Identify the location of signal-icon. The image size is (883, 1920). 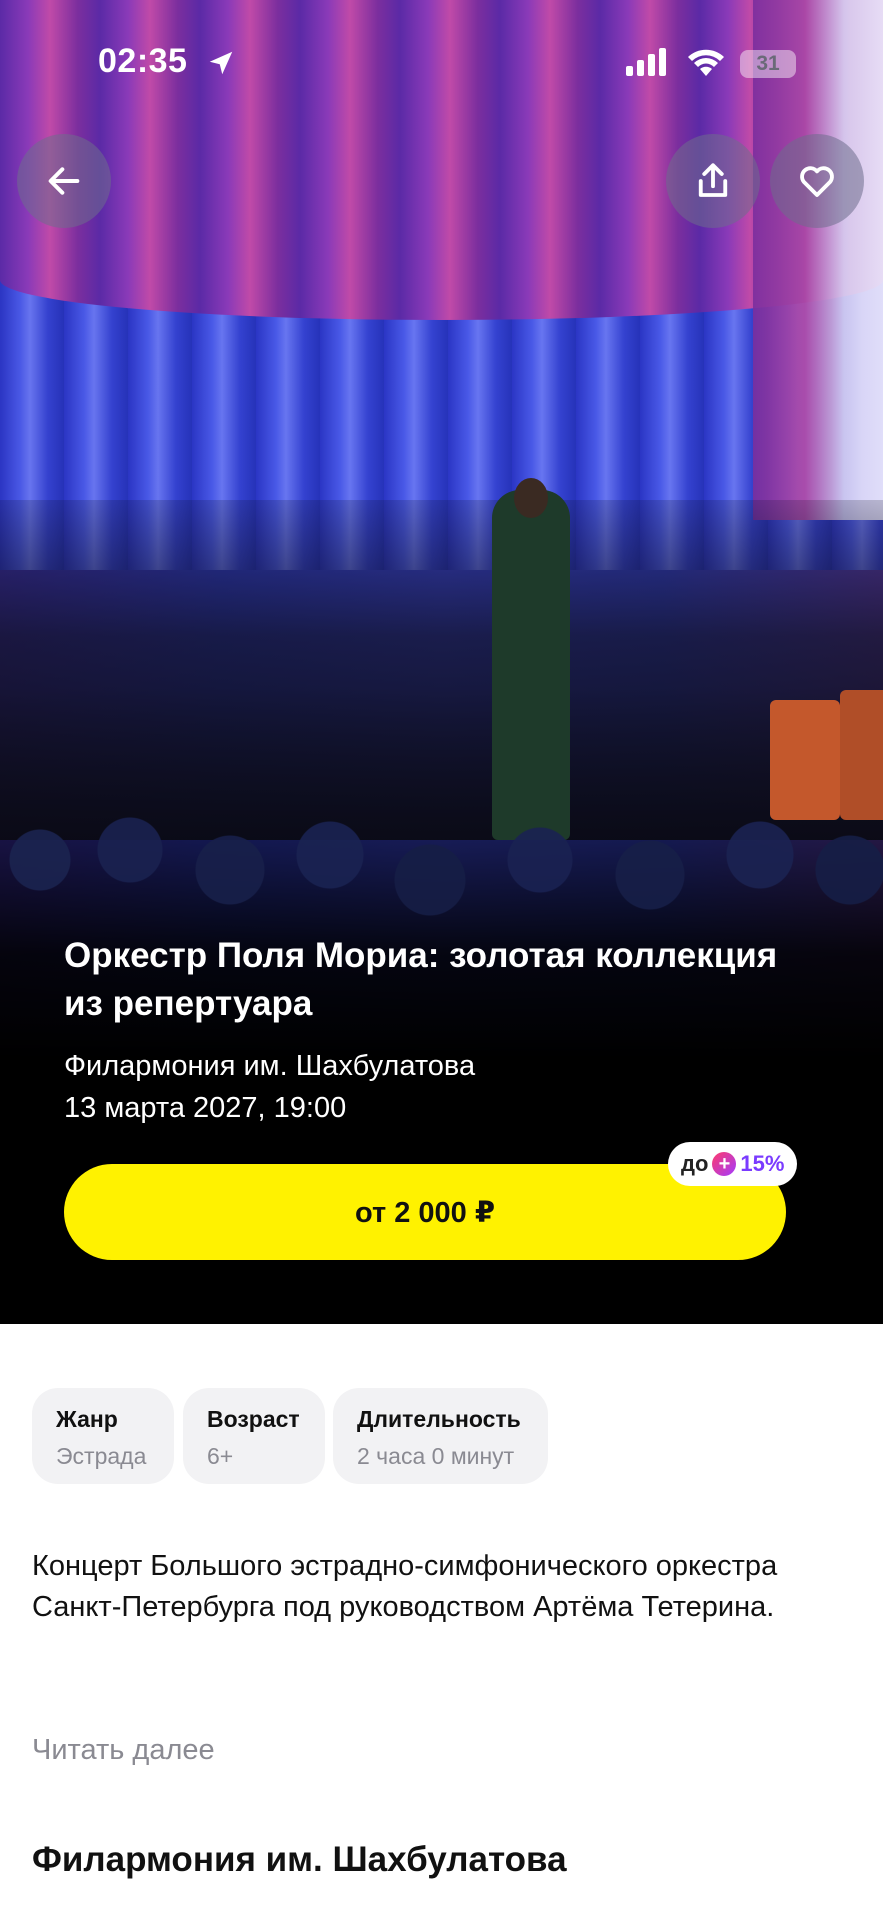
(646, 62).